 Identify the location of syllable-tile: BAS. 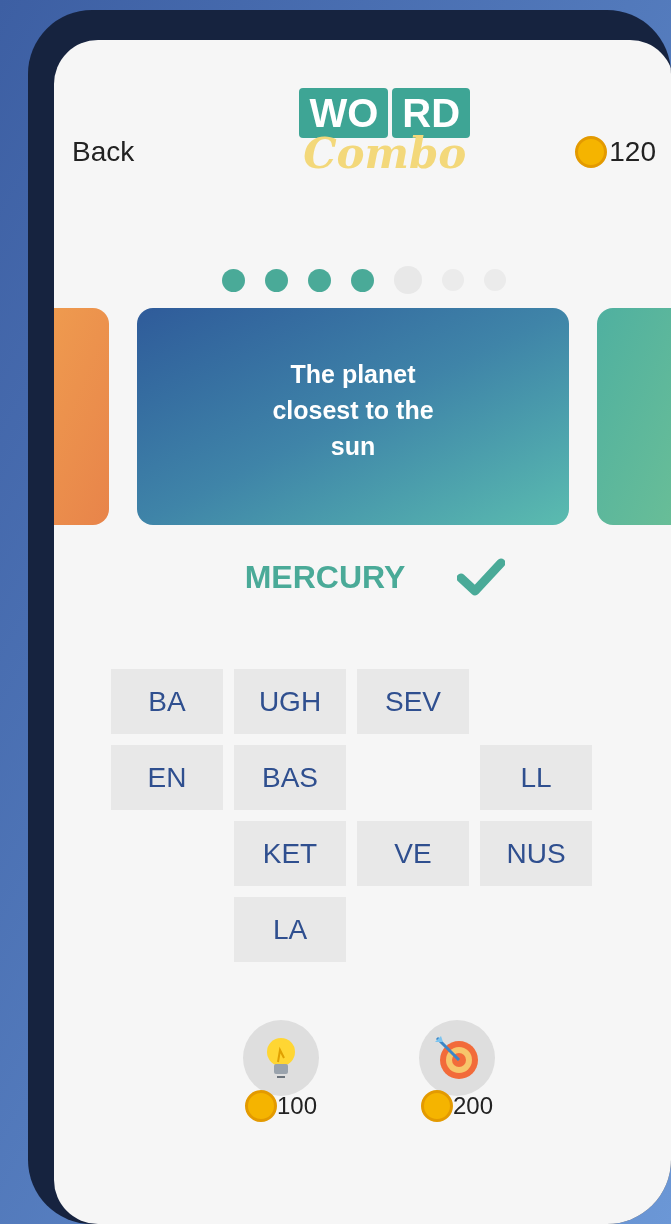
(290, 777).